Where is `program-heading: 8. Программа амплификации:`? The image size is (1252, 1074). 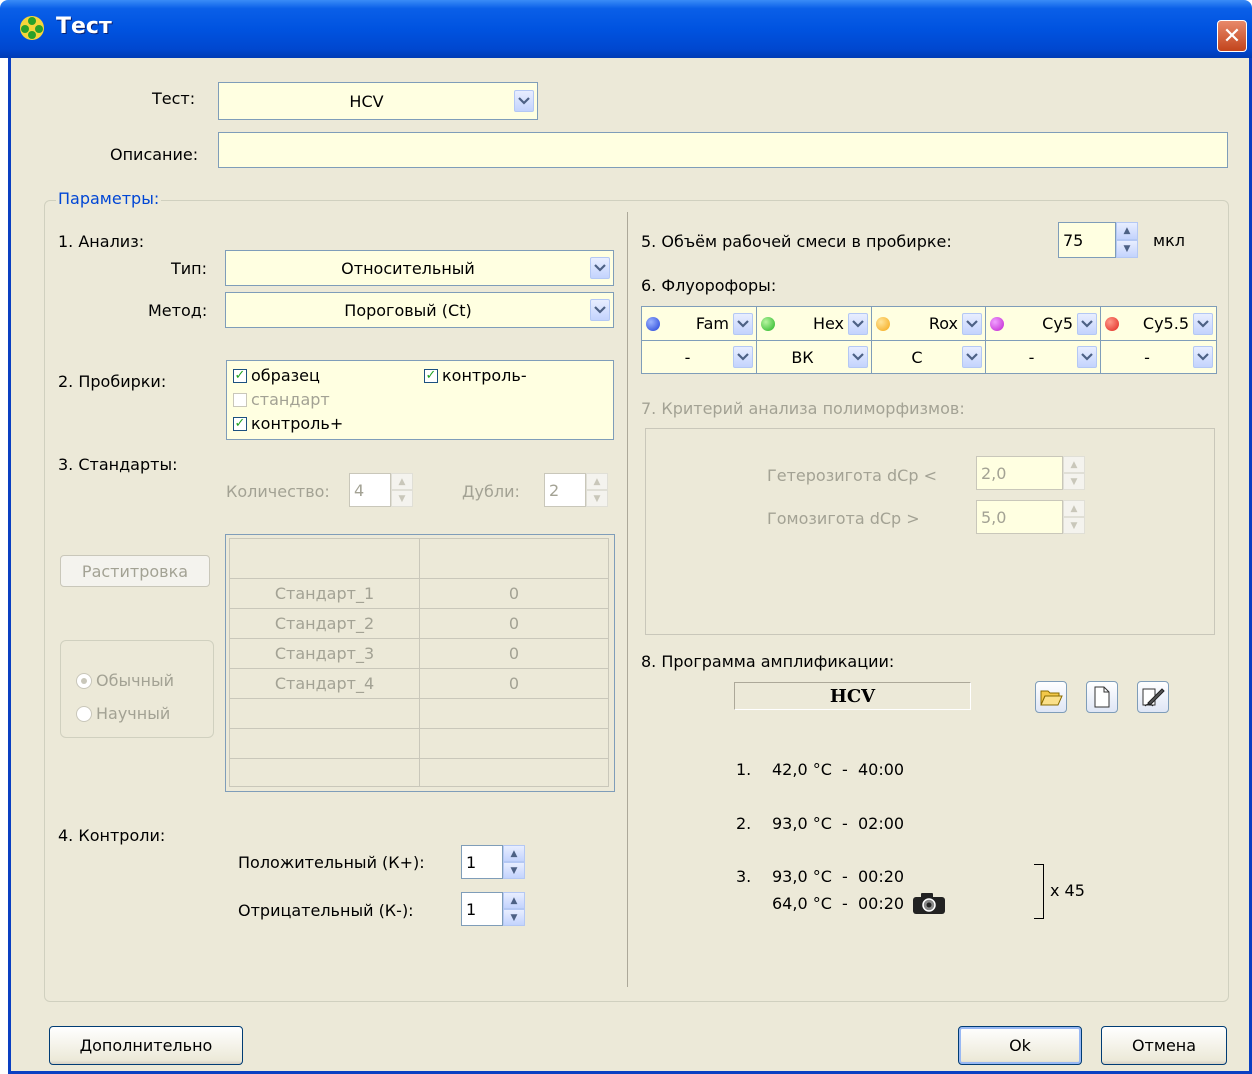
program-heading: 8. Программа амплификации: is located at coordinates (768, 661).